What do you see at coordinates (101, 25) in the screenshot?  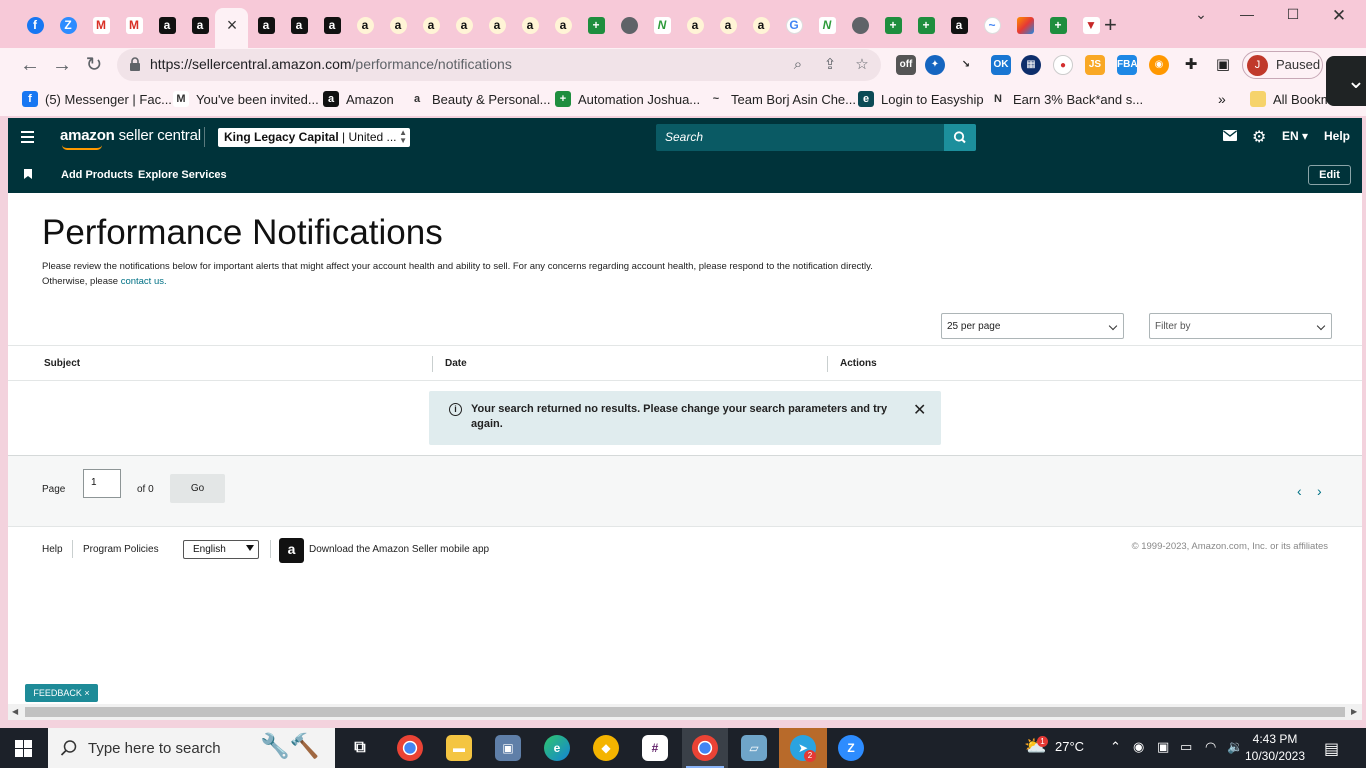 I see `browser-tab: M` at bounding box center [101, 25].